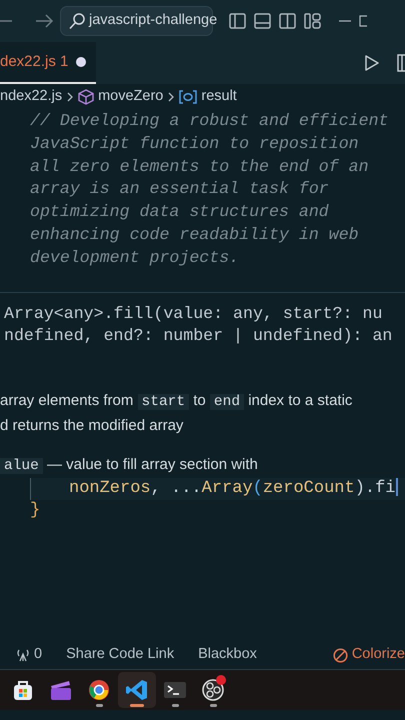 The height and width of the screenshot is (720, 405). What do you see at coordinates (199, 167) in the screenshot?
I see `code-comment: all zero elements to the end of an` at bounding box center [199, 167].